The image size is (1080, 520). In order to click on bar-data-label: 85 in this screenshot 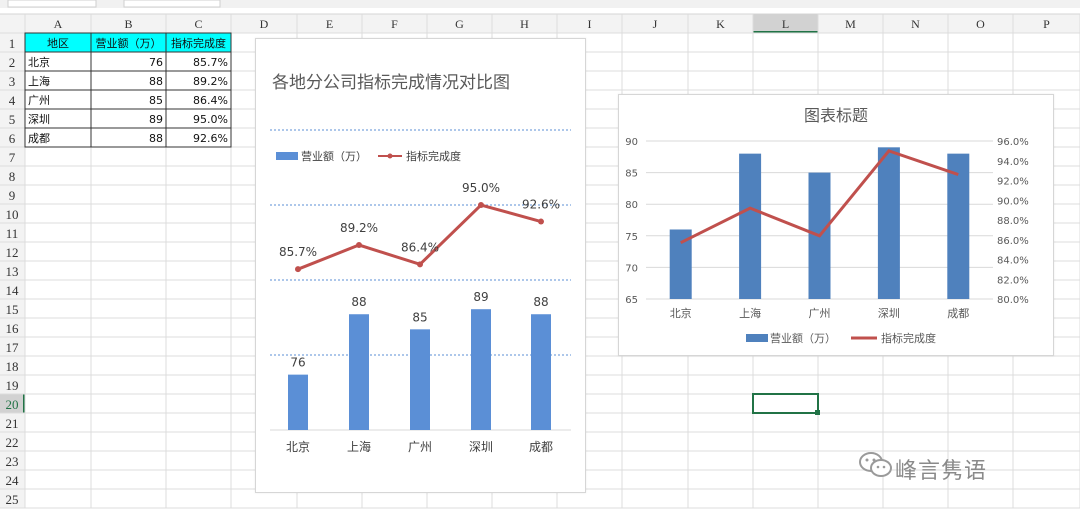, I will do `click(419, 317)`.